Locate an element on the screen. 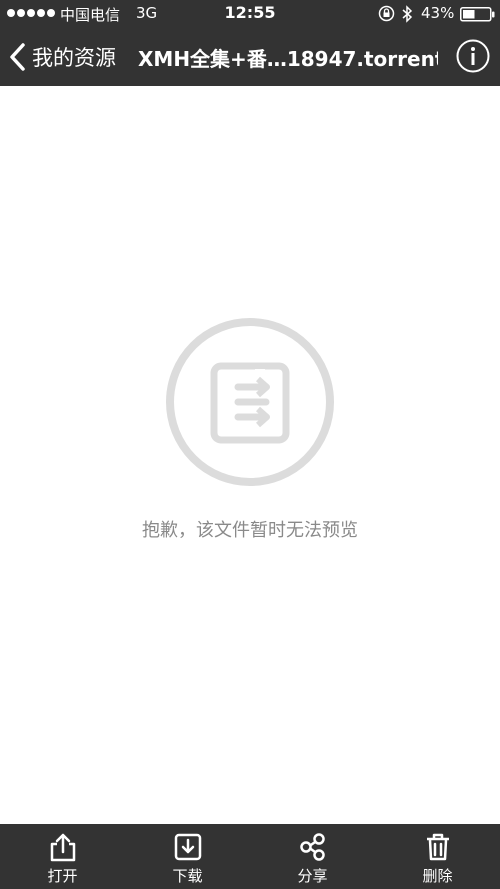 This screenshot has width=500, height=889. status-bar: 中国电信 3G 12:55 43% is located at coordinates (250, 14).